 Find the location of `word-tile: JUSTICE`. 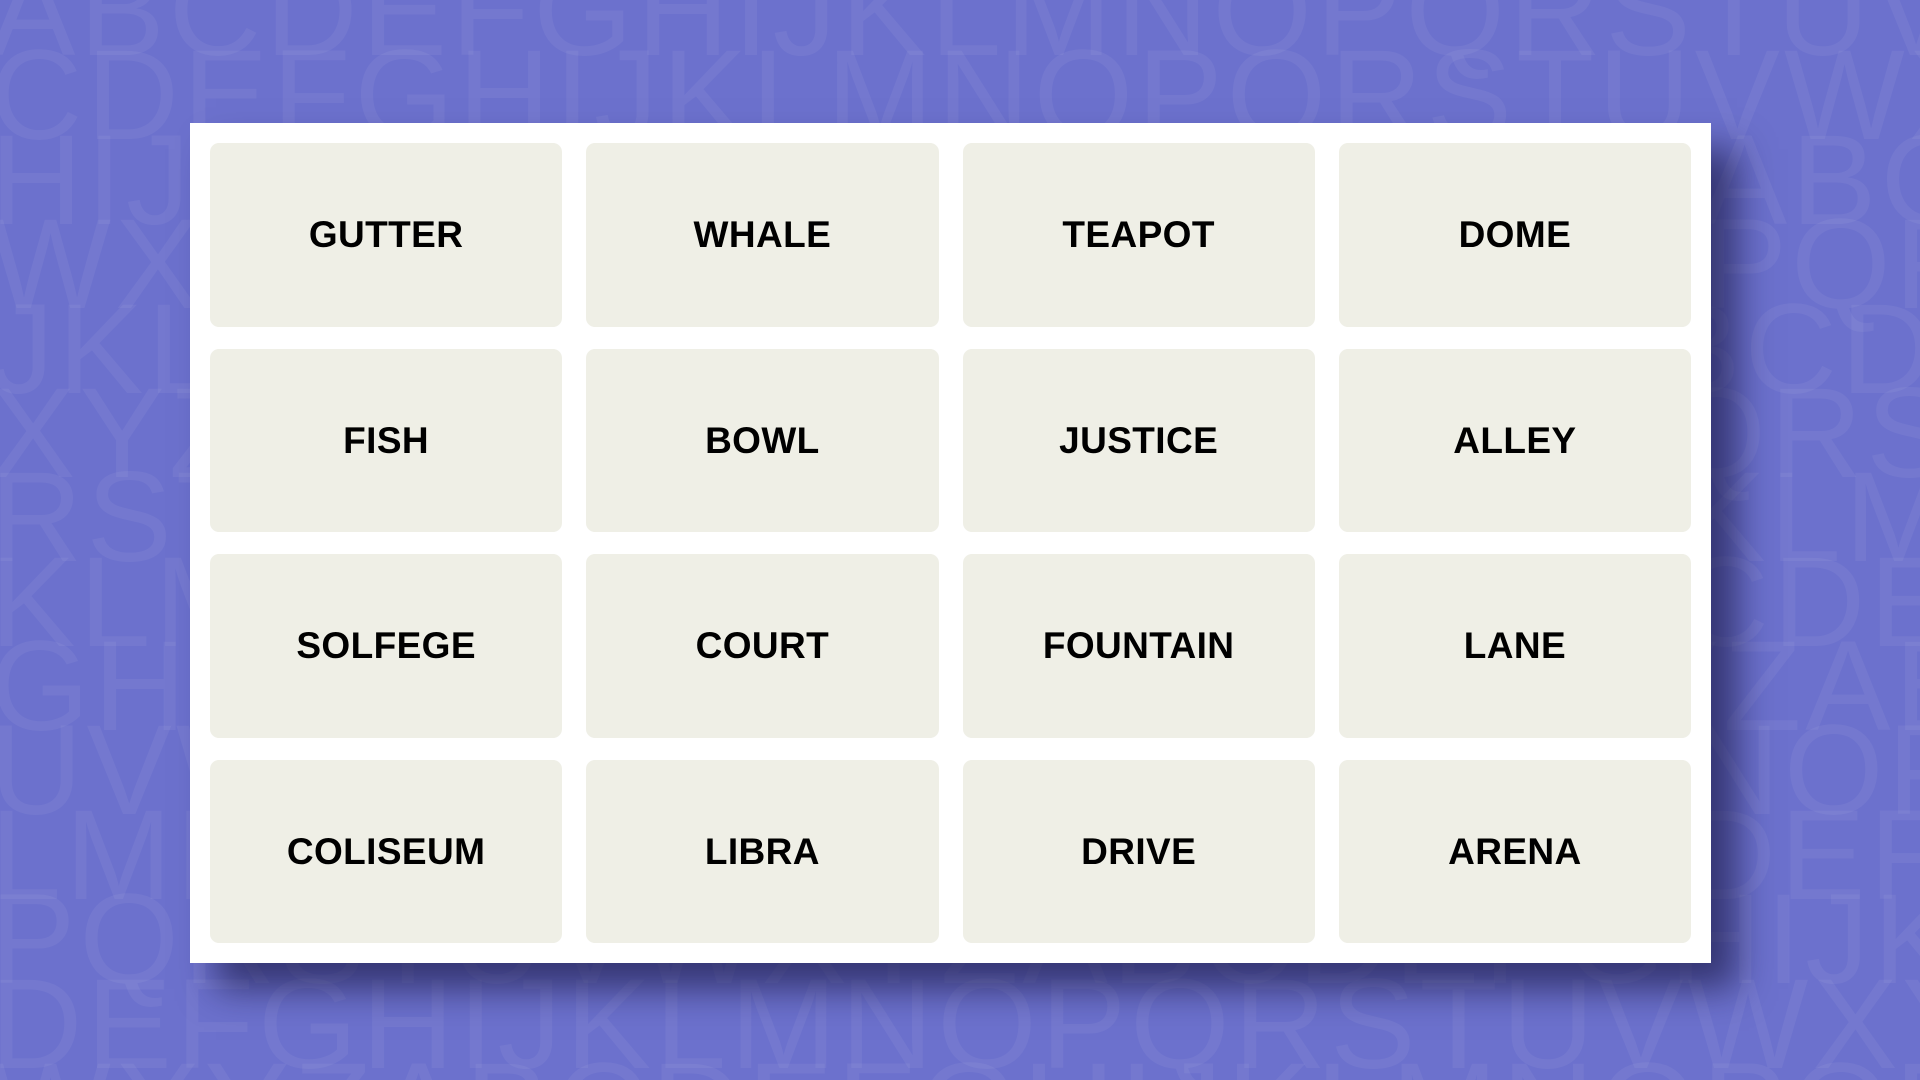

word-tile: JUSTICE is located at coordinates (1138, 440).